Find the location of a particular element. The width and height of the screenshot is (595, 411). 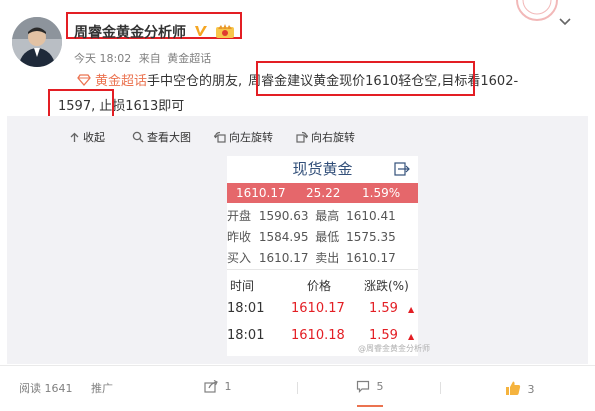

rotate-left-label: 向左旋转 is located at coordinates (251, 137).